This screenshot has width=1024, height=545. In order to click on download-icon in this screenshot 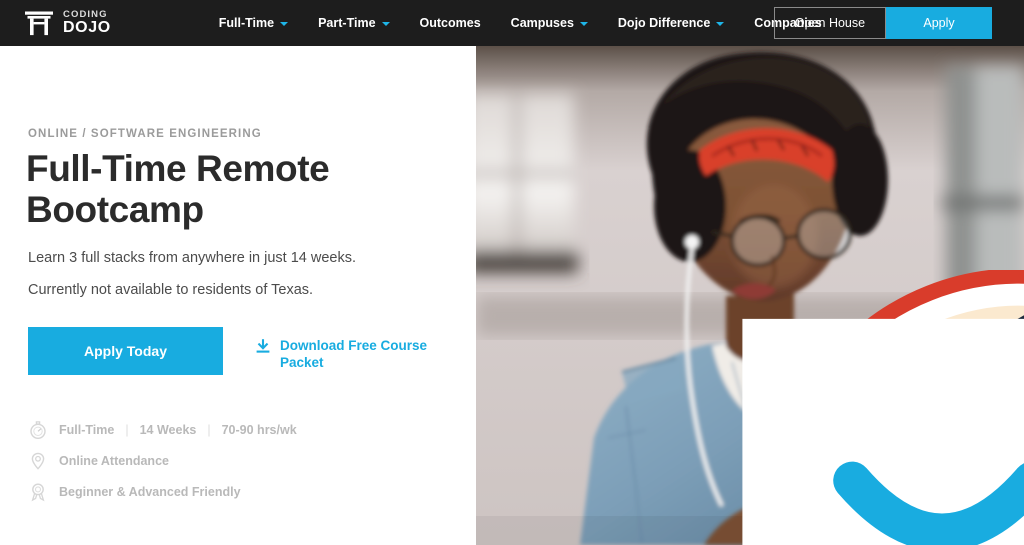, I will do `click(263, 349)`.